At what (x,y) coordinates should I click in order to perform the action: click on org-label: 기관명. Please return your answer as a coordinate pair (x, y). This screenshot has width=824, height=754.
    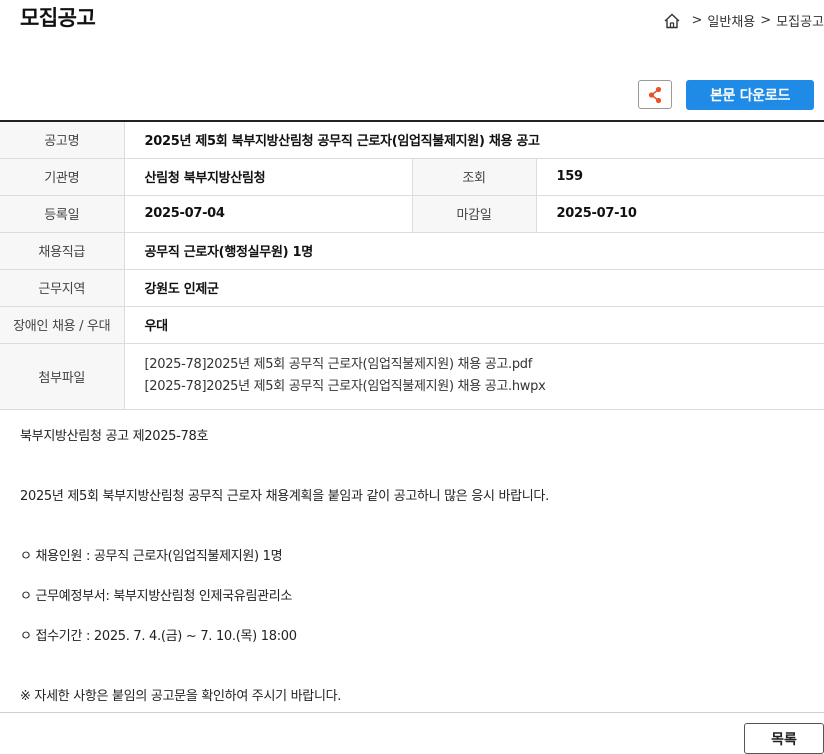
    Looking at the image, I should click on (62, 177).